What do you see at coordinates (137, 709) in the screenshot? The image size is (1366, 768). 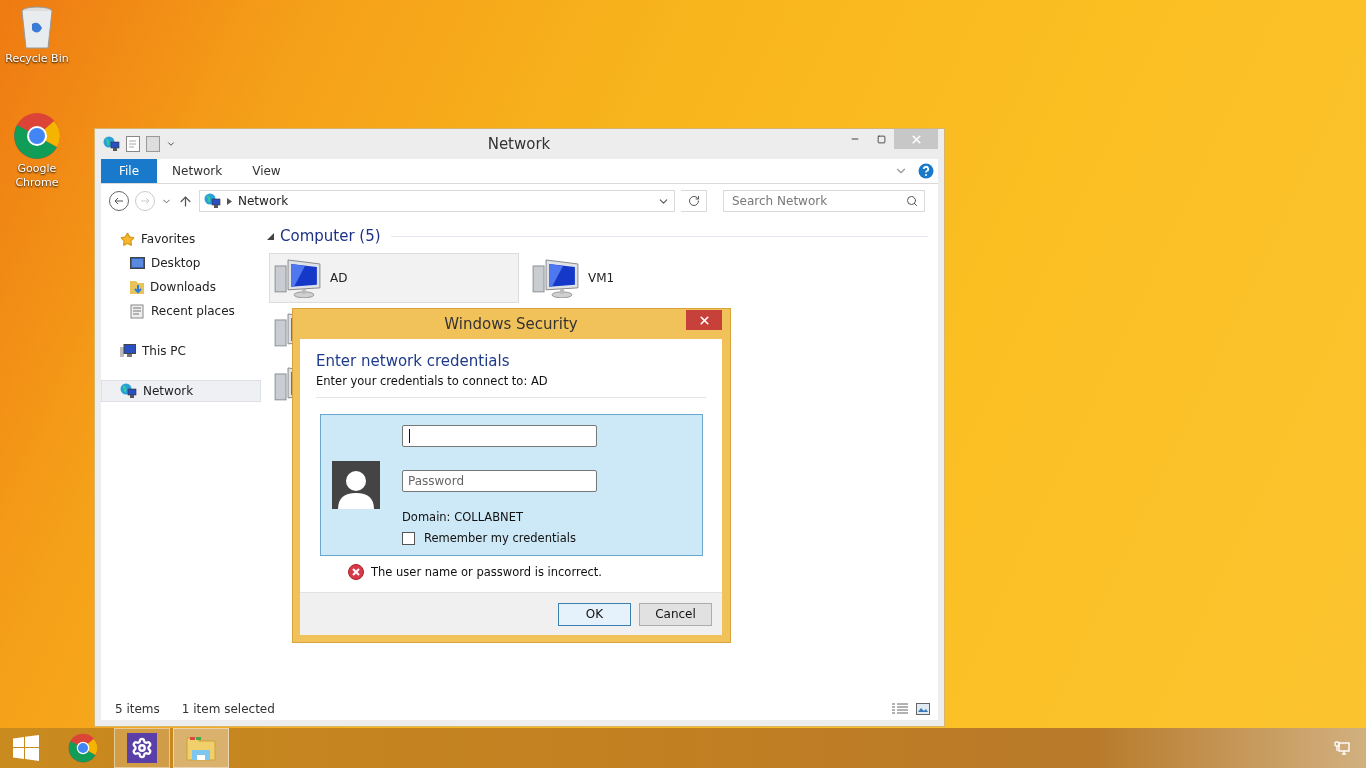 I see `status-text: 5 items` at bounding box center [137, 709].